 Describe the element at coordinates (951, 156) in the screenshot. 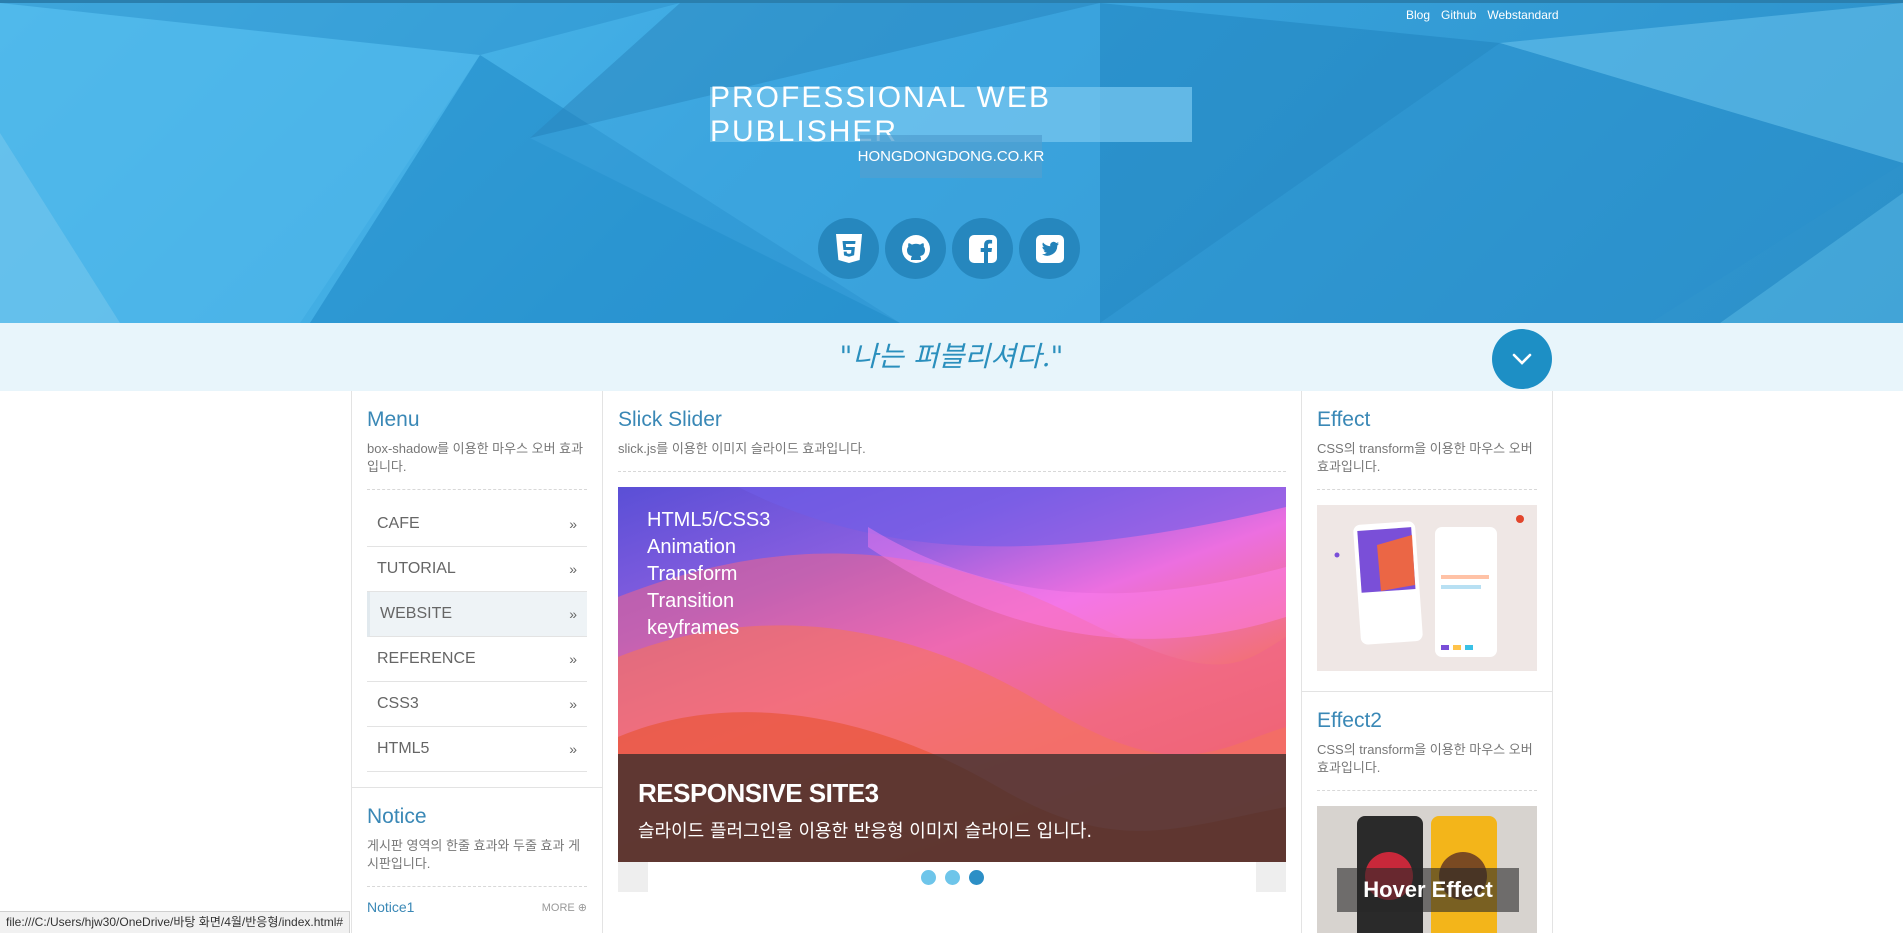

I see `site-domain: HONGDONGDONG.CO.KR` at that location.